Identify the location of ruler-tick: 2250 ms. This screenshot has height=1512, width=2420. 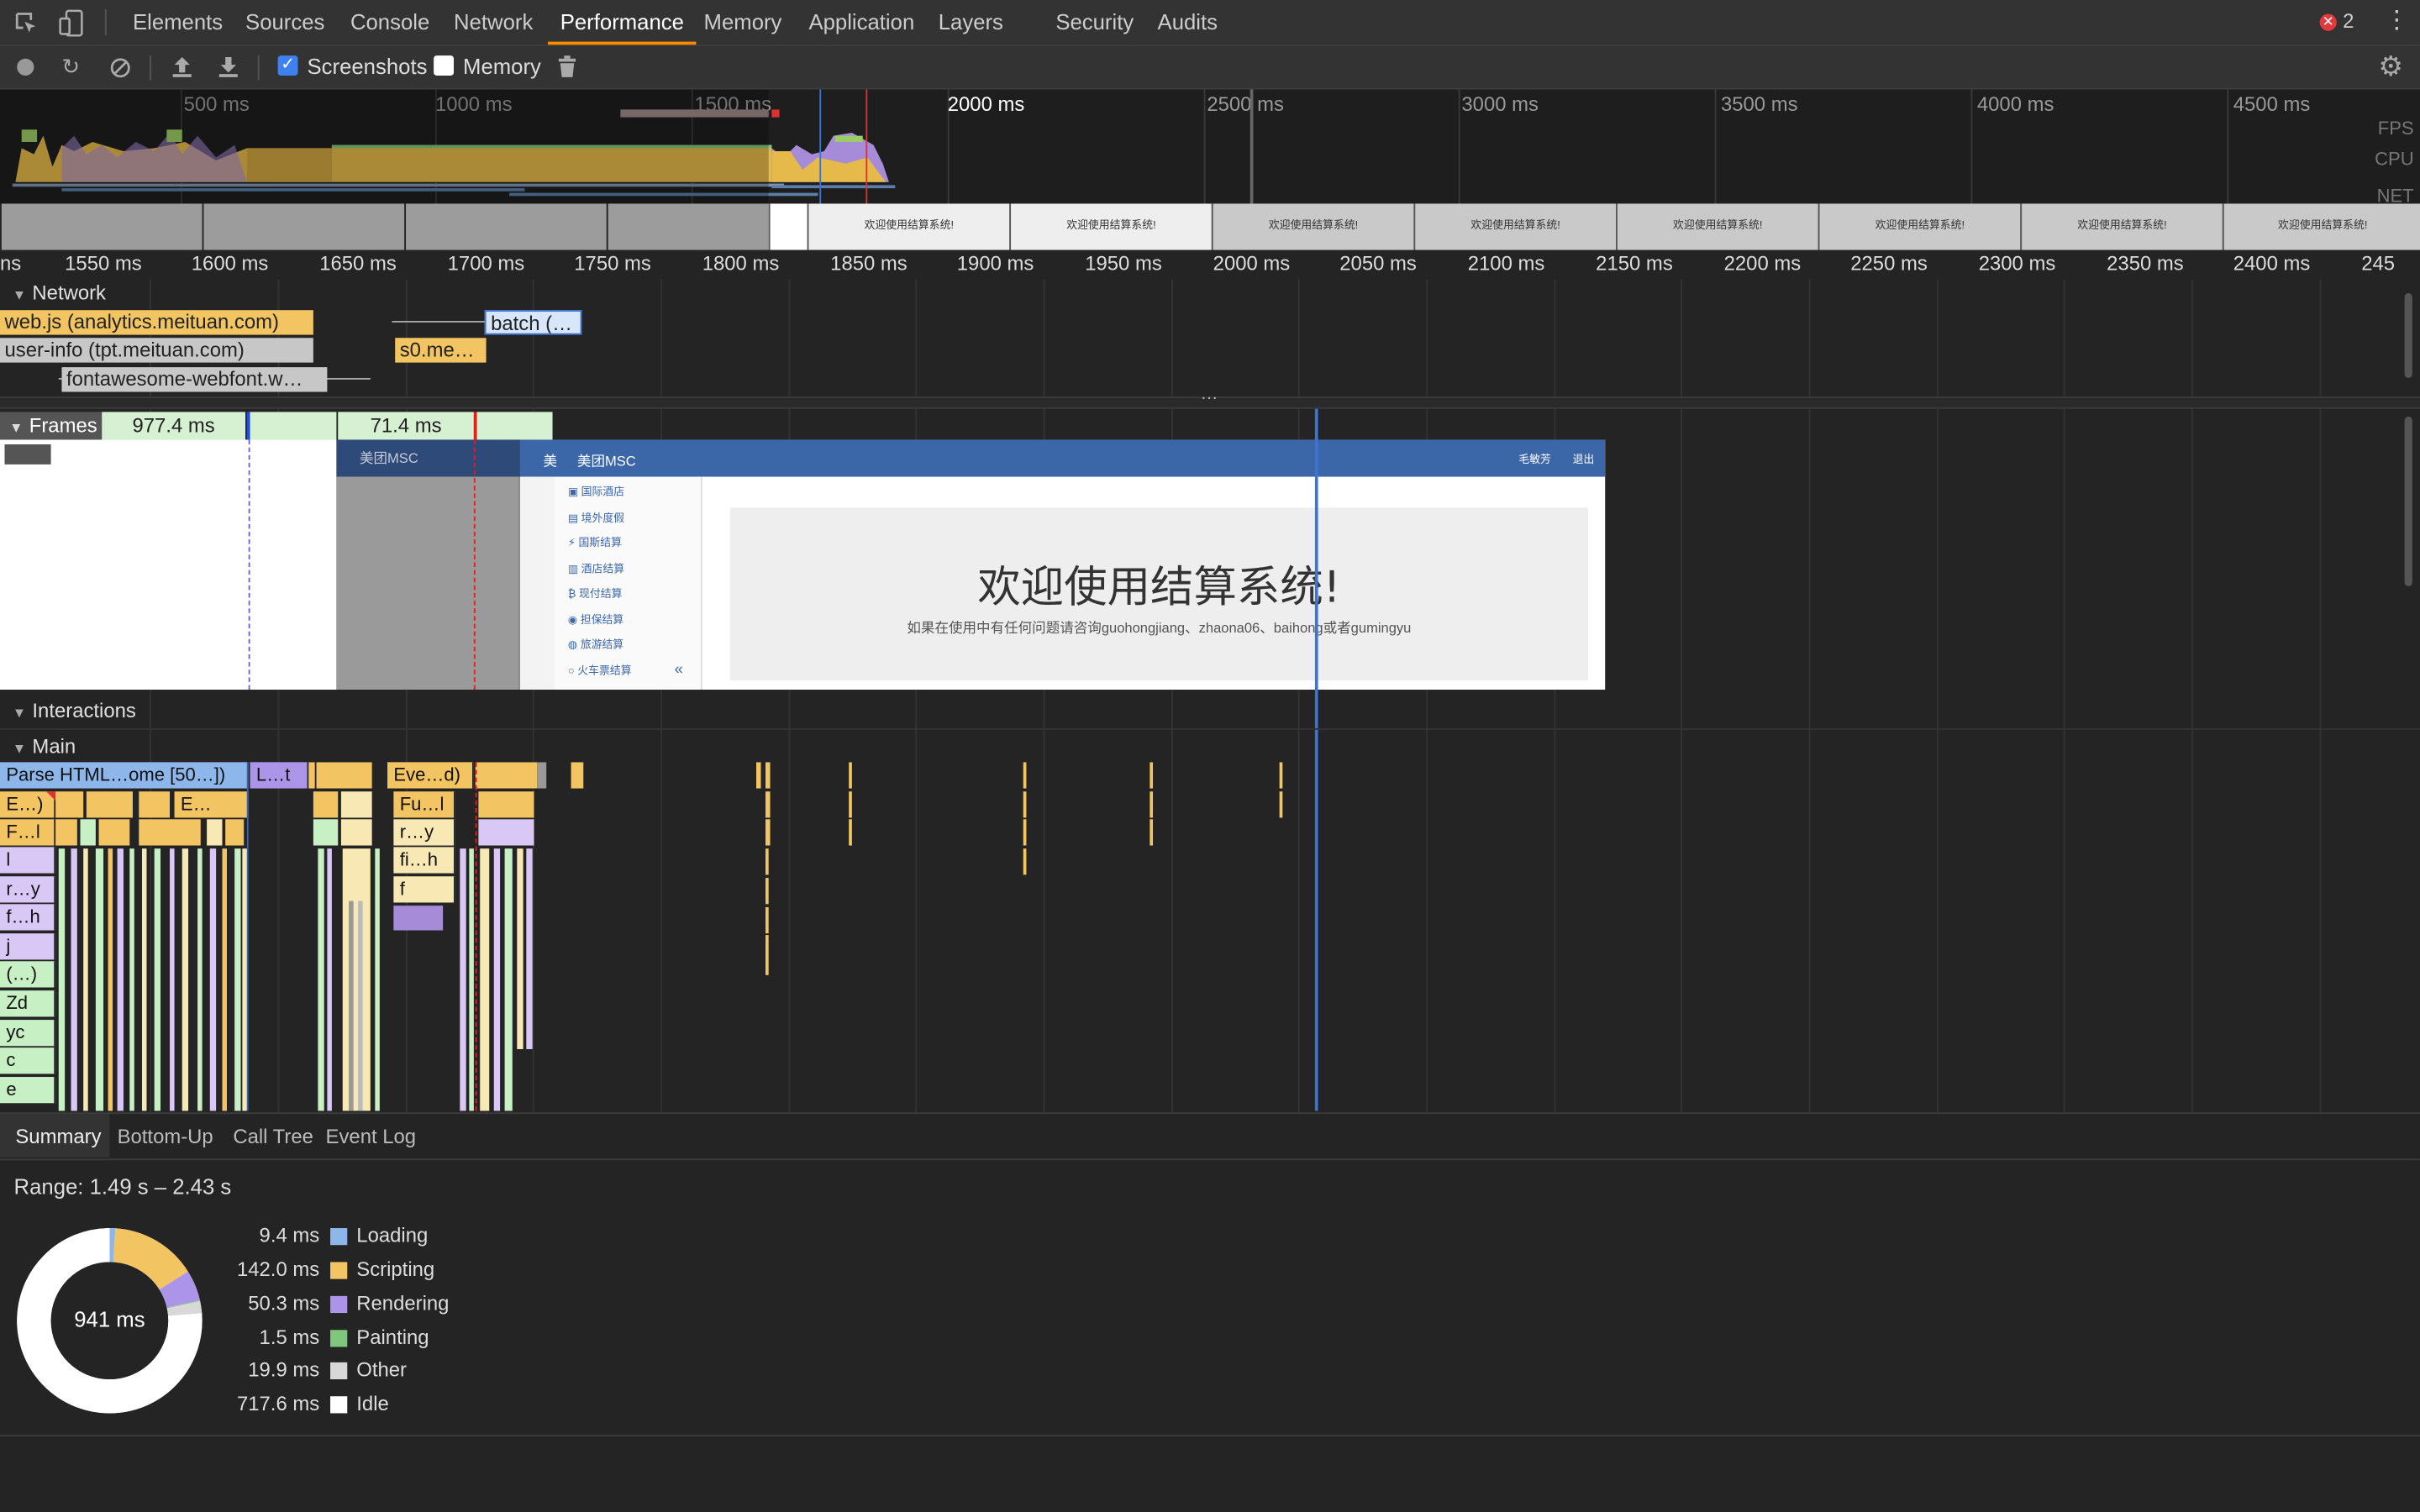
(1889, 263).